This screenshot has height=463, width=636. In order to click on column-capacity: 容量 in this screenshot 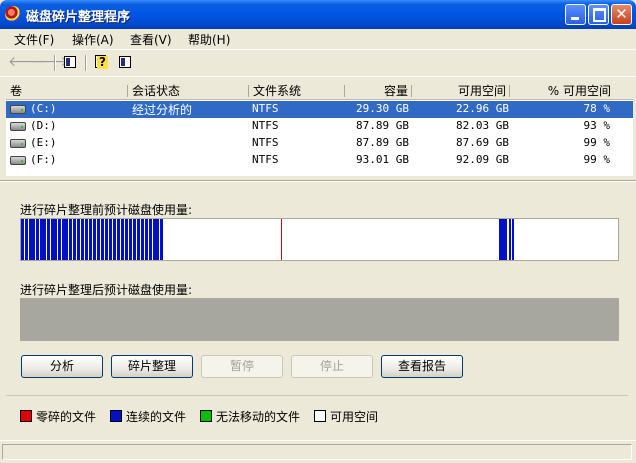, I will do `click(378, 91)`.